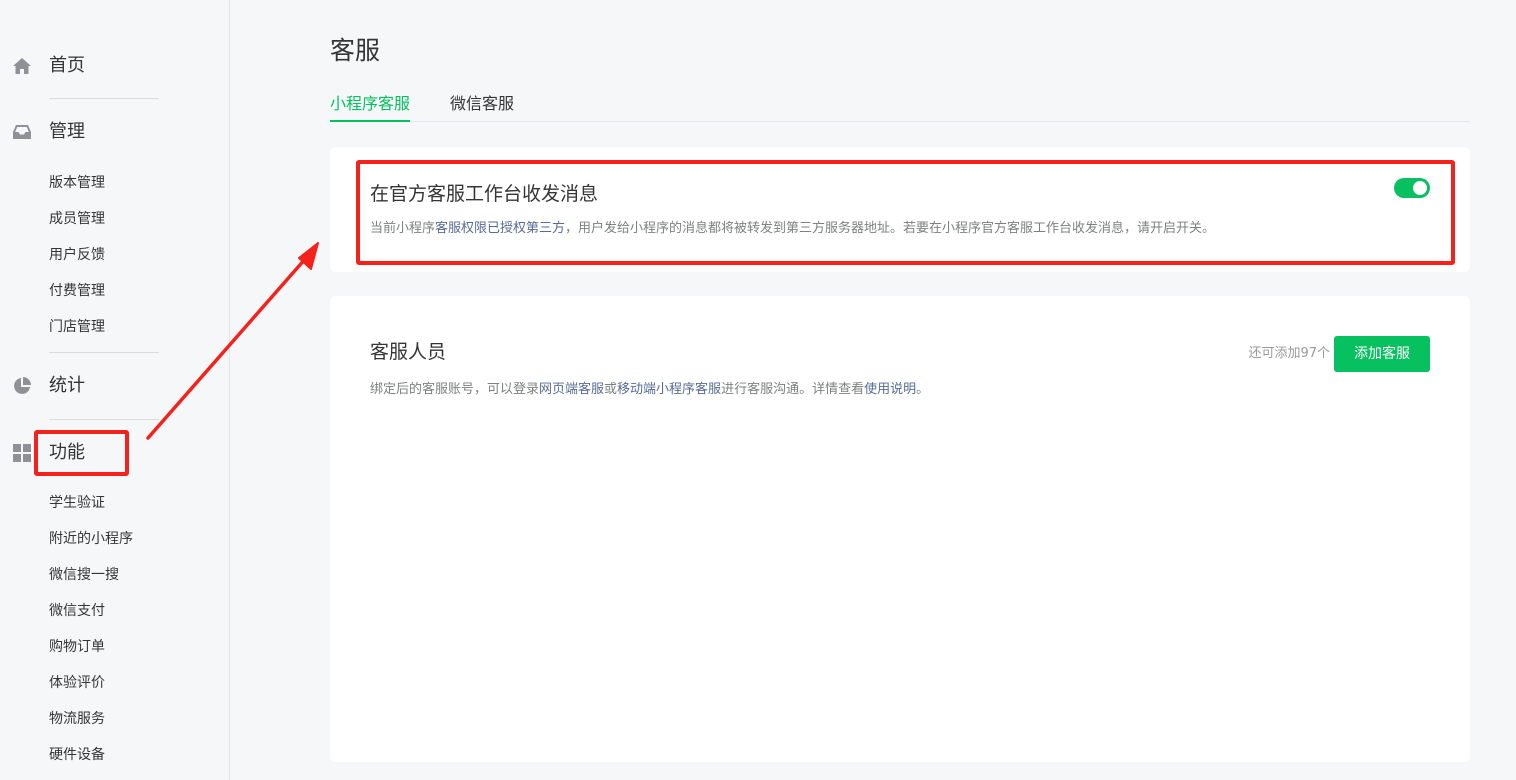 The width and height of the screenshot is (1516, 780). Describe the element at coordinates (22, 132) in the screenshot. I see `inbox-icon` at that location.